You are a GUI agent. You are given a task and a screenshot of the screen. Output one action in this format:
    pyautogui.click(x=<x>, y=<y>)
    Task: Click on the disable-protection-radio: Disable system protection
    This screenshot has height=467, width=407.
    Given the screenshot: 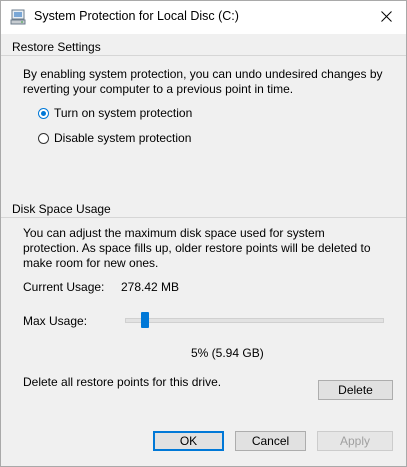 What is the action you would take?
    pyautogui.click(x=114, y=138)
    